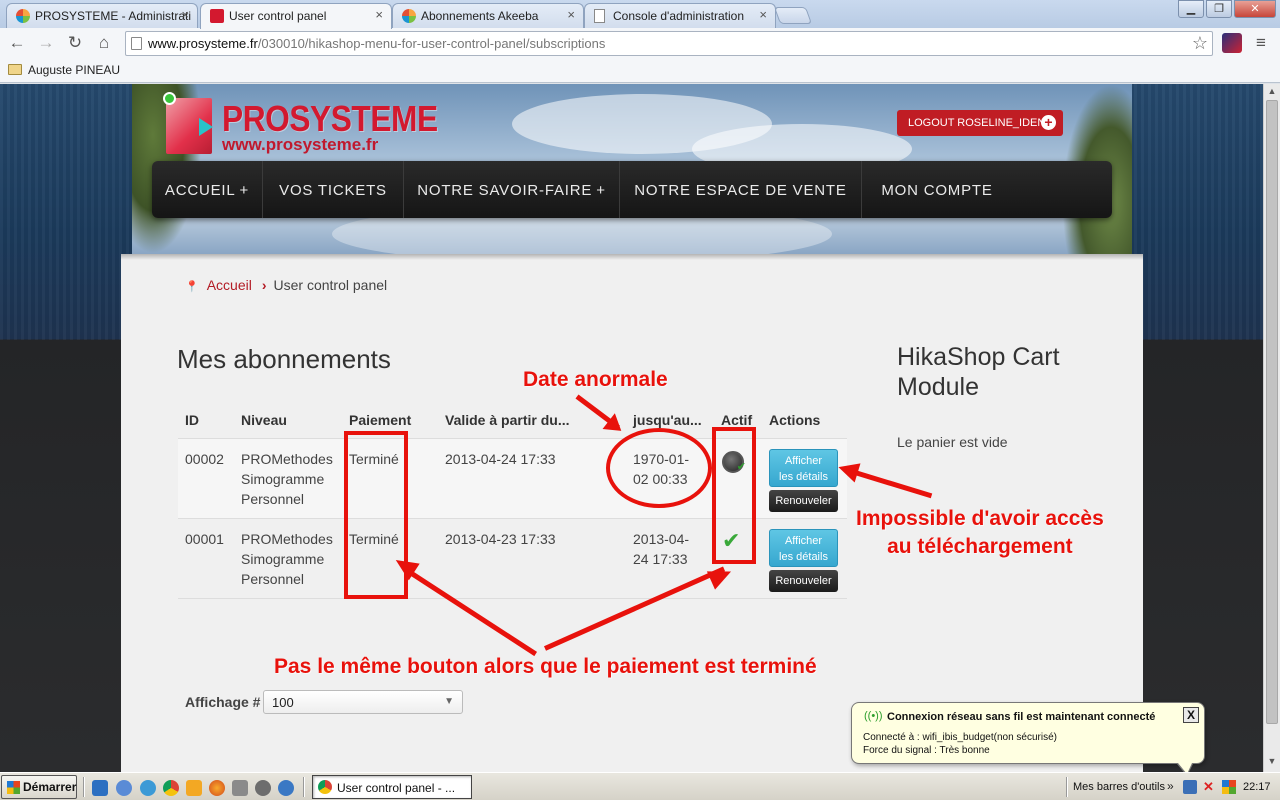 This screenshot has width=1280, height=800. I want to click on tab-abonnements-akeeba: Abonnements Akeeba ×, so click(488, 15).